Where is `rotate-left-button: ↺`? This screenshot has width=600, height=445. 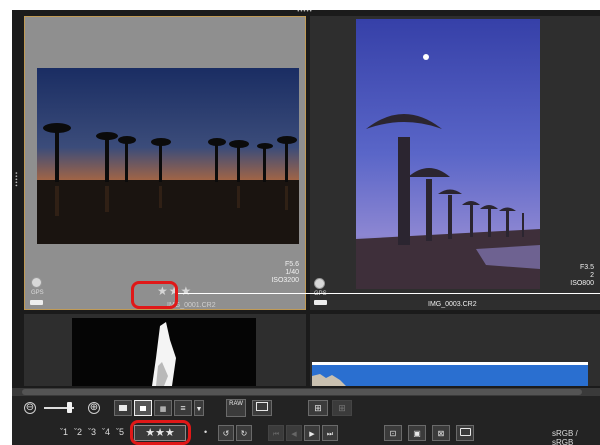 rotate-left-button: ↺ is located at coordinates (226, 433).